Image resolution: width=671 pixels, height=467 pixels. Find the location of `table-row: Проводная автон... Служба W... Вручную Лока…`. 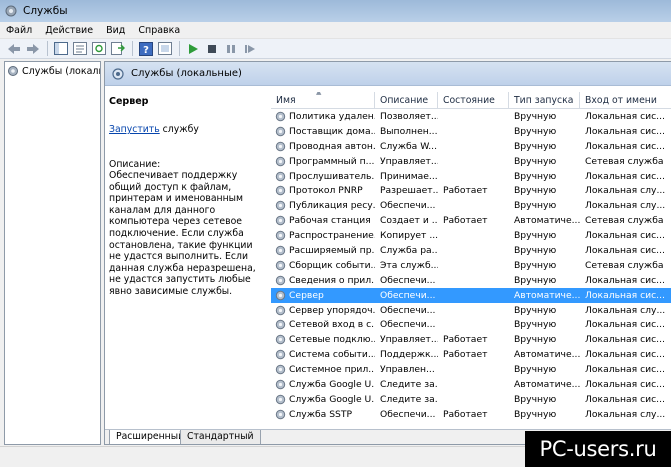

table-row: Проводная автон... Служба W... Вручную Лока… is located at coordinates (471, 146).